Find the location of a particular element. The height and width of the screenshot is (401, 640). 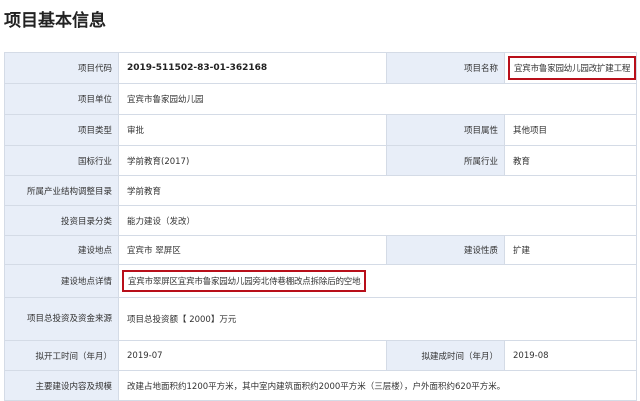

location-detail-cell: 宜宾市翠屏区宜宾市鲁家园幼儿园旁北侍巷棚改点拆除后的空地 is located at coordinates (377, 281).